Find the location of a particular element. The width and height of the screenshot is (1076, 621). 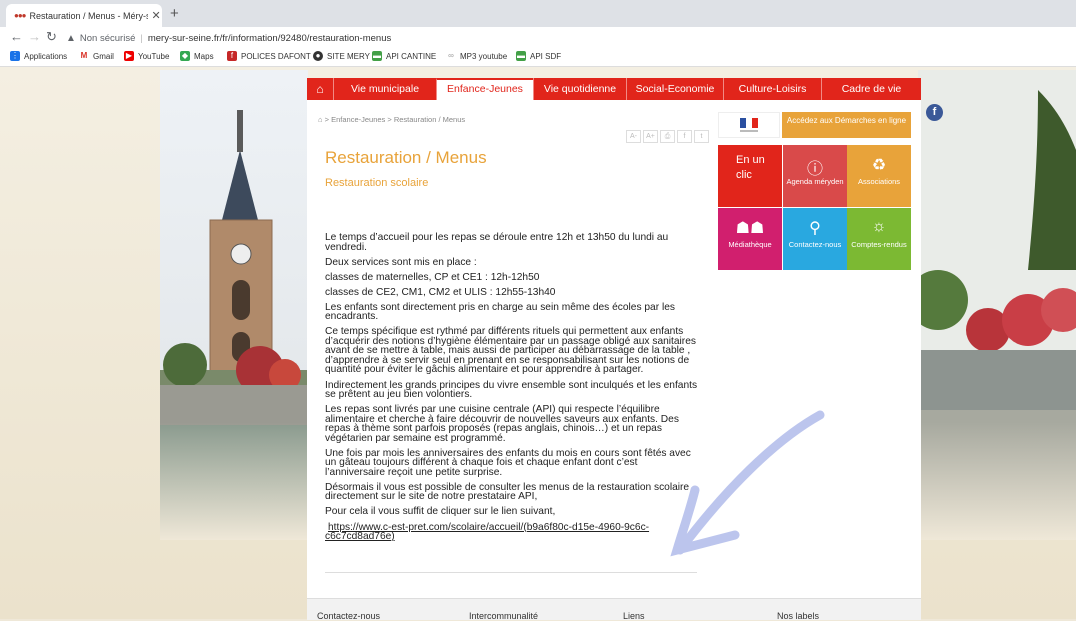

people-icon: ☗☗ is located at coordinates (750, 228).